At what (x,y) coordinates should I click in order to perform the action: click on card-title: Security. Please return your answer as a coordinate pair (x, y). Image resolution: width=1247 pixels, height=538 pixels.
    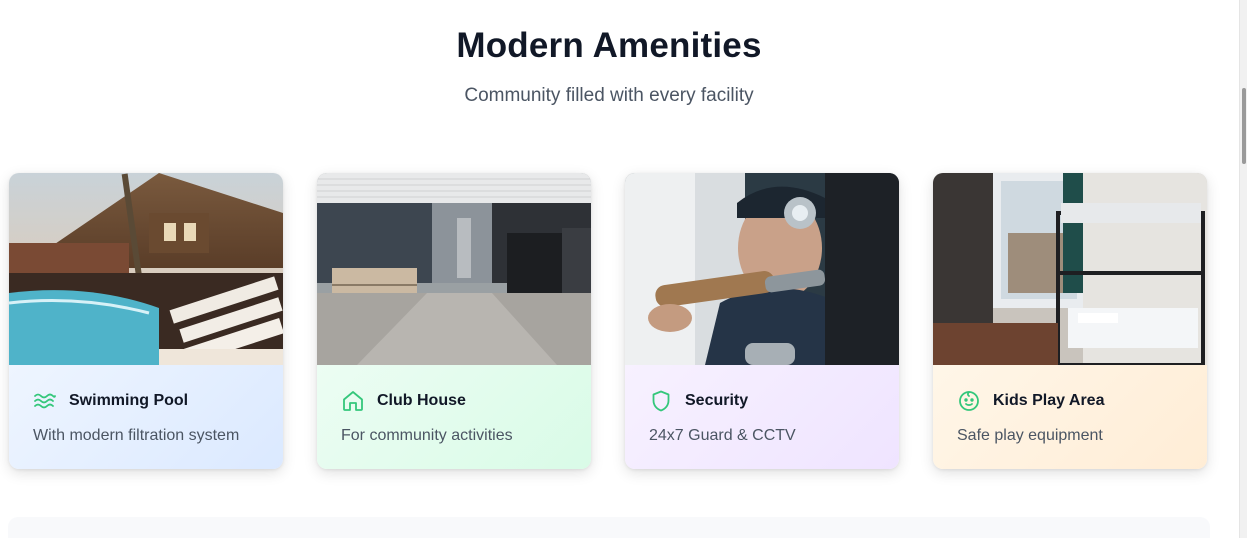
    Looking at the image, I should click on (717, 400).